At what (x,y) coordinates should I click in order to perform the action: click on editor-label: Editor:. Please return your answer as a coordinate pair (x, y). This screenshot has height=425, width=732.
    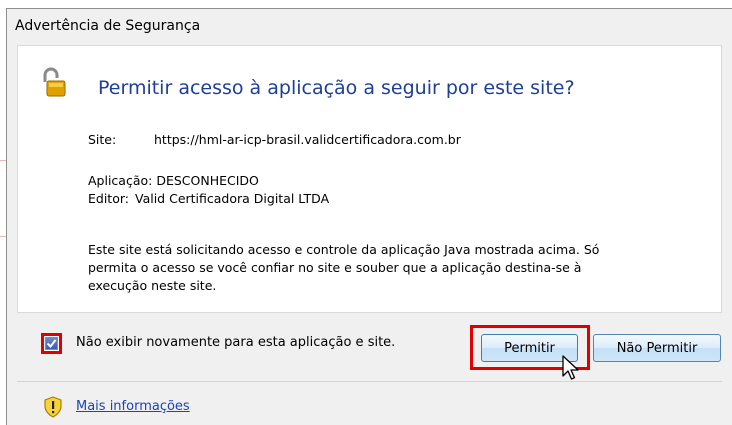
    Looking at the image, I should click on (108, 198).